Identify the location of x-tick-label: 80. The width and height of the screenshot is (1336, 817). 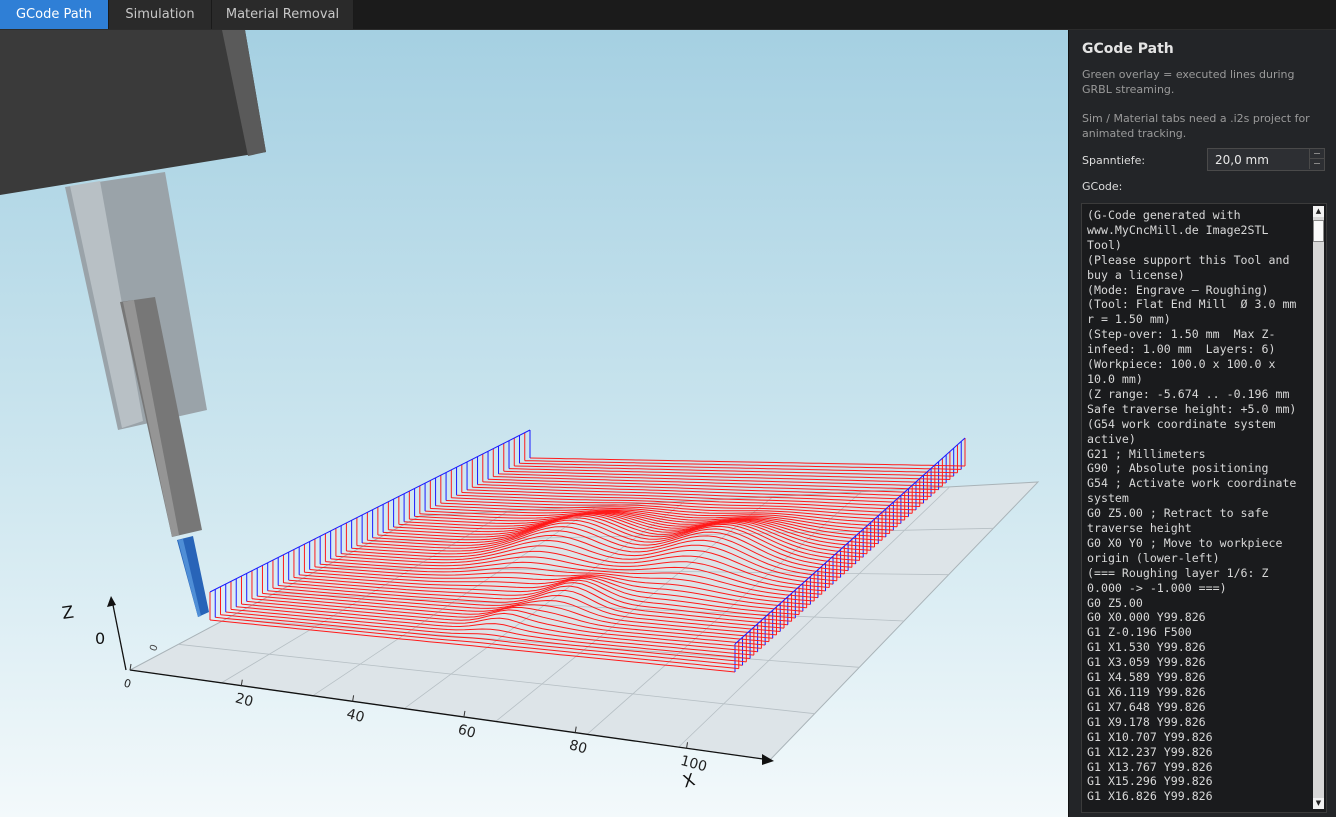
(577, 747).